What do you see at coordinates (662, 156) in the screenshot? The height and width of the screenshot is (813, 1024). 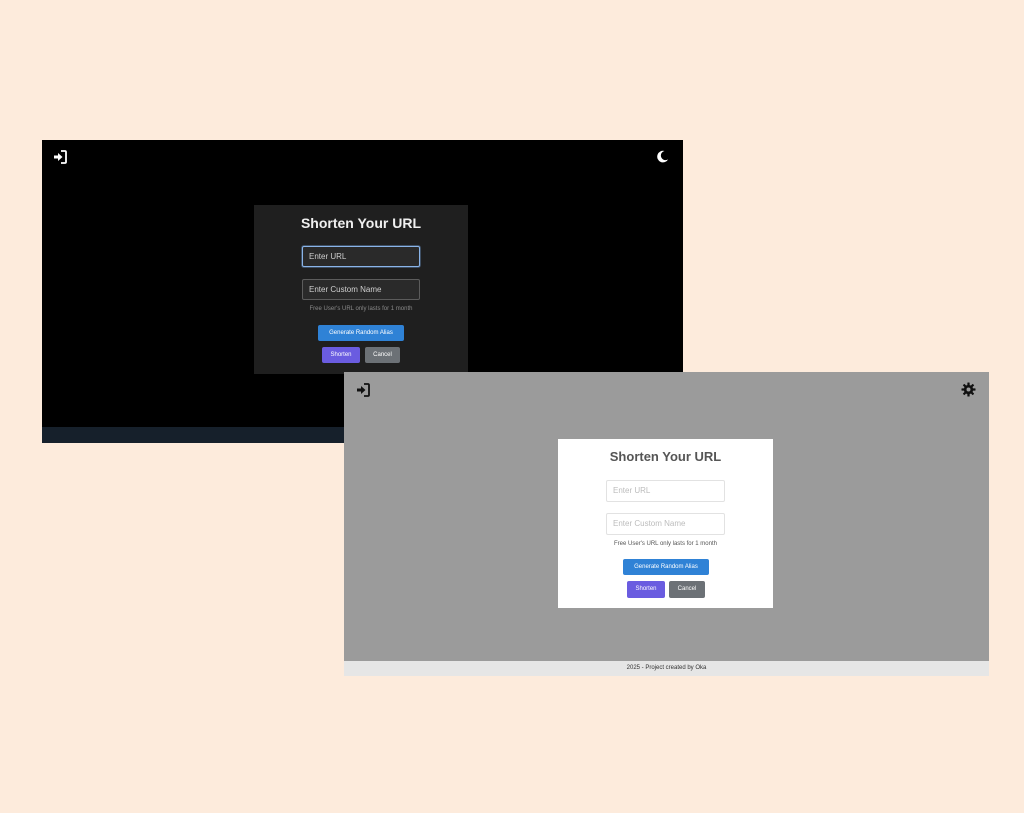 I see `moon-icon` at bounding box center [662, 156].